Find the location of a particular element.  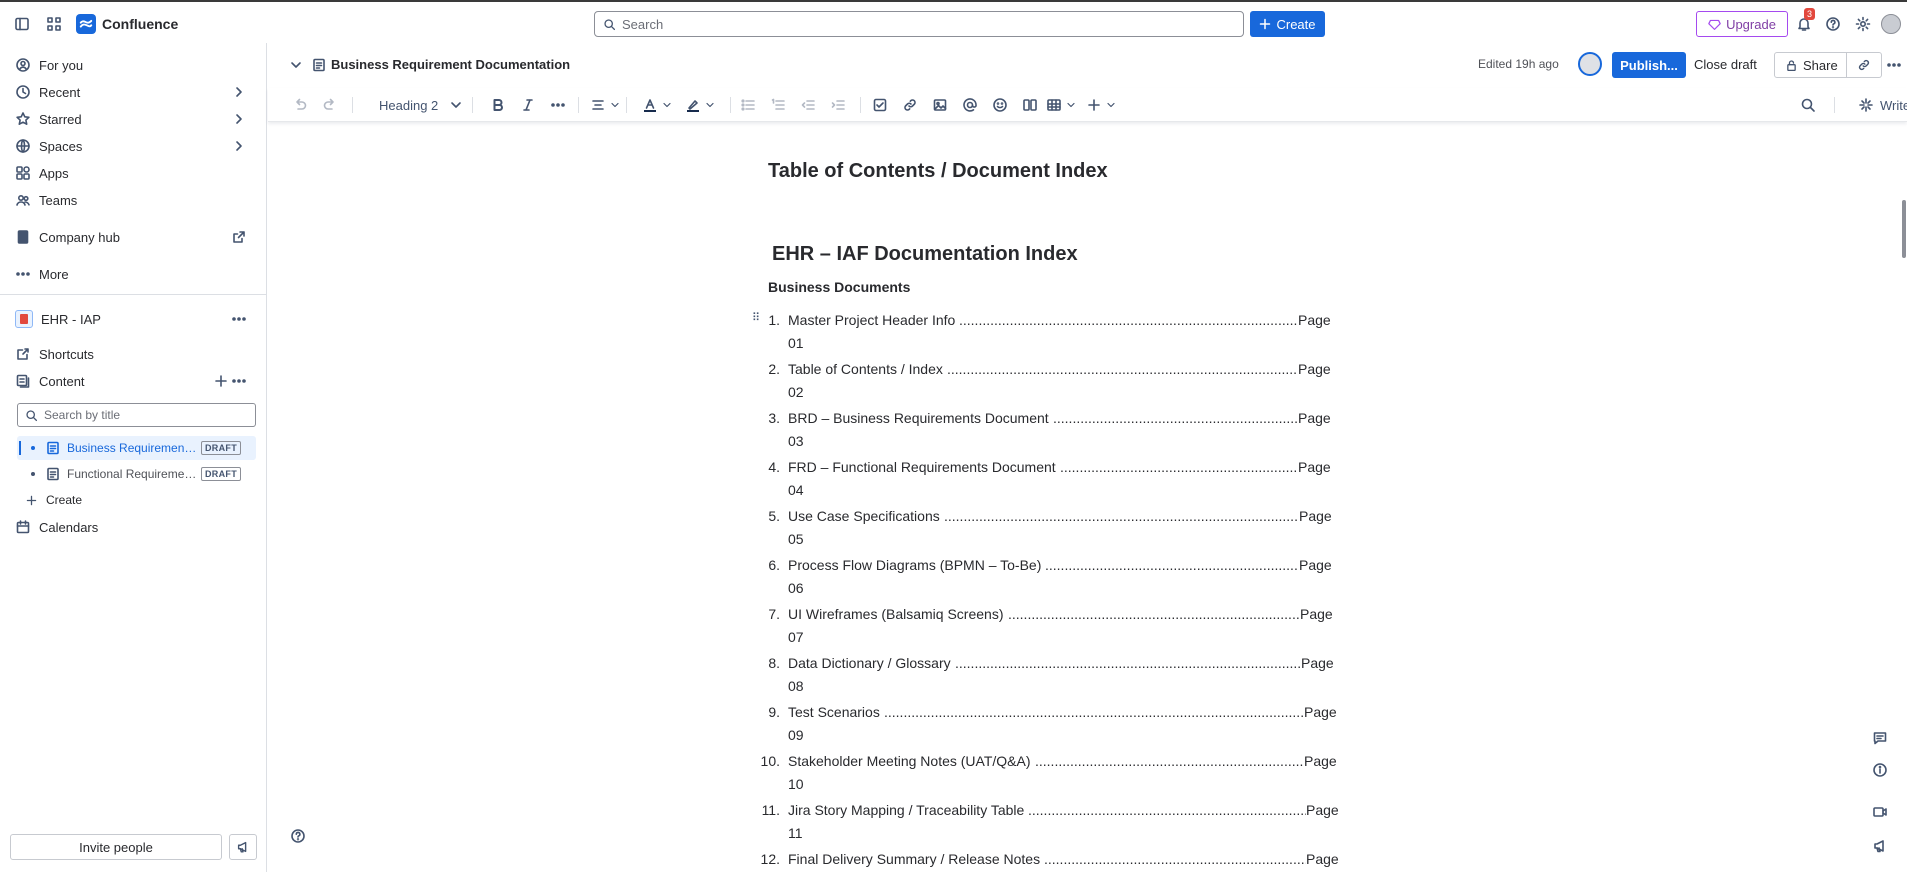

sidebar-item-teams: Teams is located at coordinates (133, 200).